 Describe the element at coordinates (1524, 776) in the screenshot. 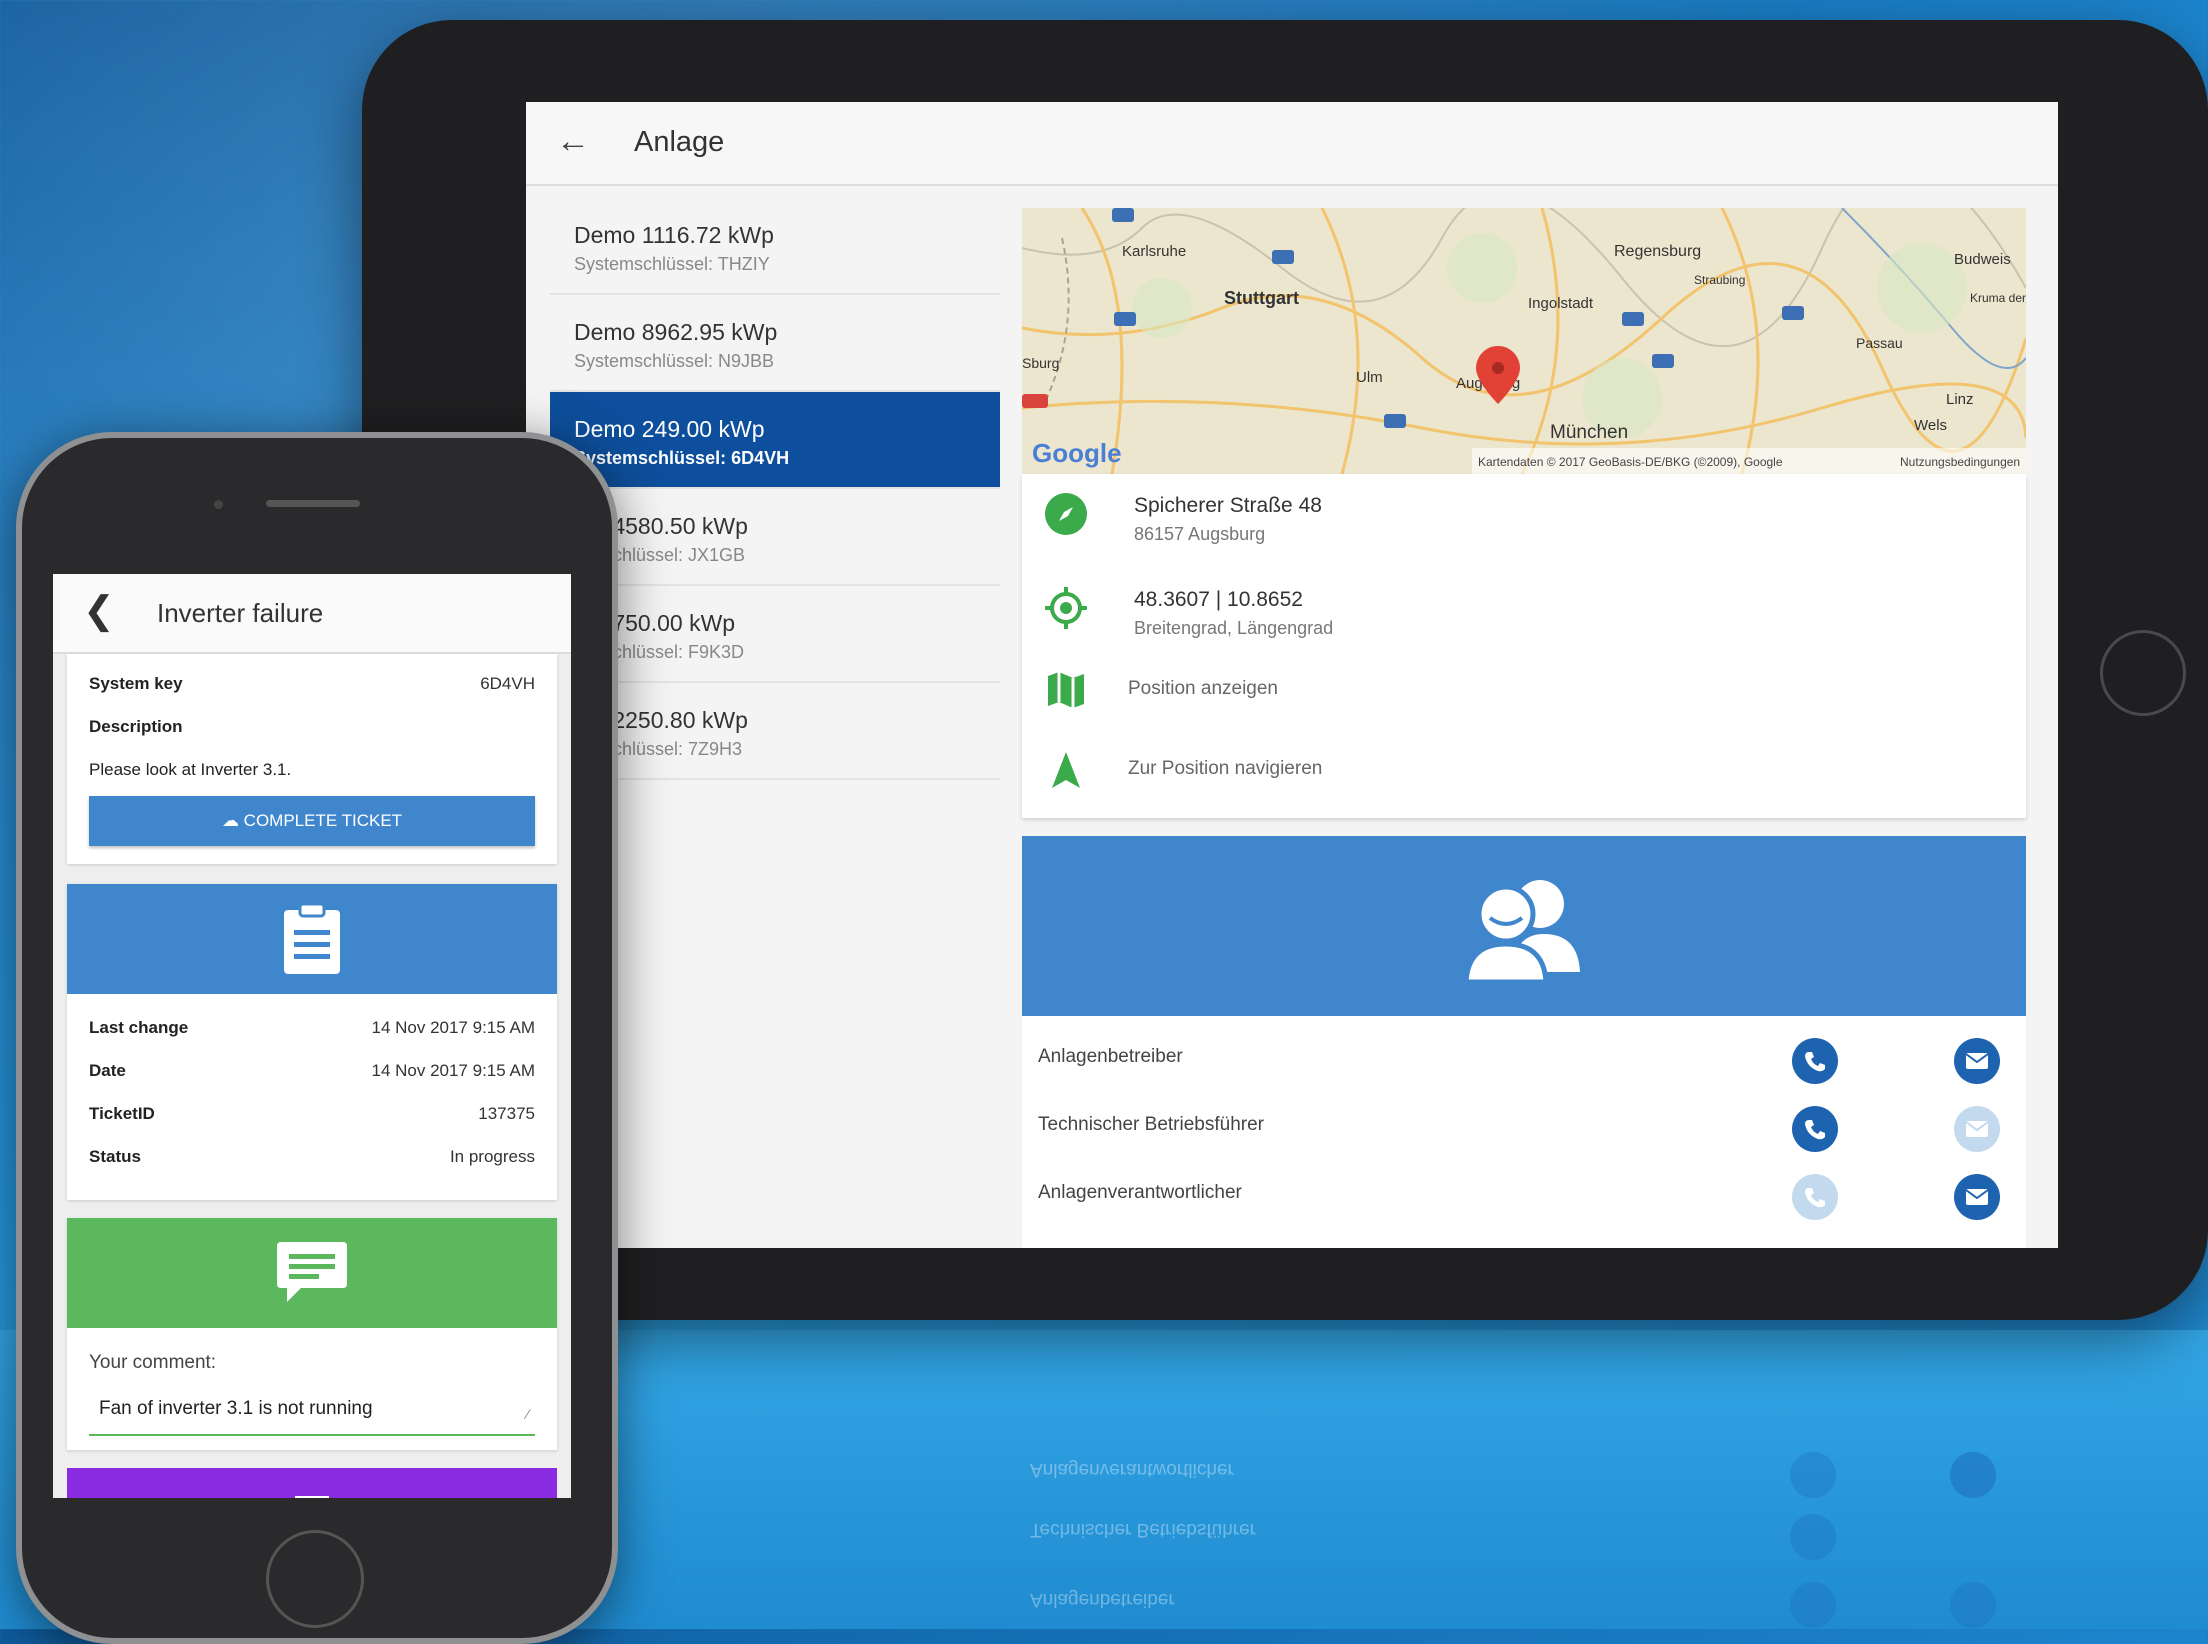

I see `navigate-action: Zur Position navigieren` at that location.